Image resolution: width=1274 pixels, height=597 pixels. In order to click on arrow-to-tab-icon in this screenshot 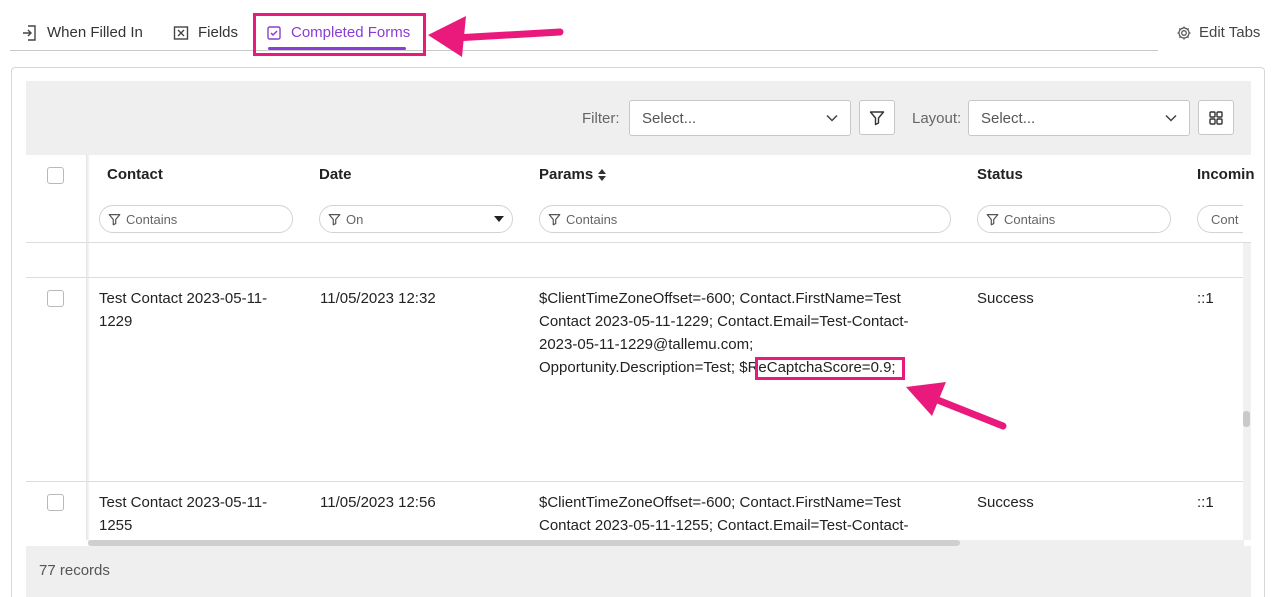, I will do `click(496, 36)`.